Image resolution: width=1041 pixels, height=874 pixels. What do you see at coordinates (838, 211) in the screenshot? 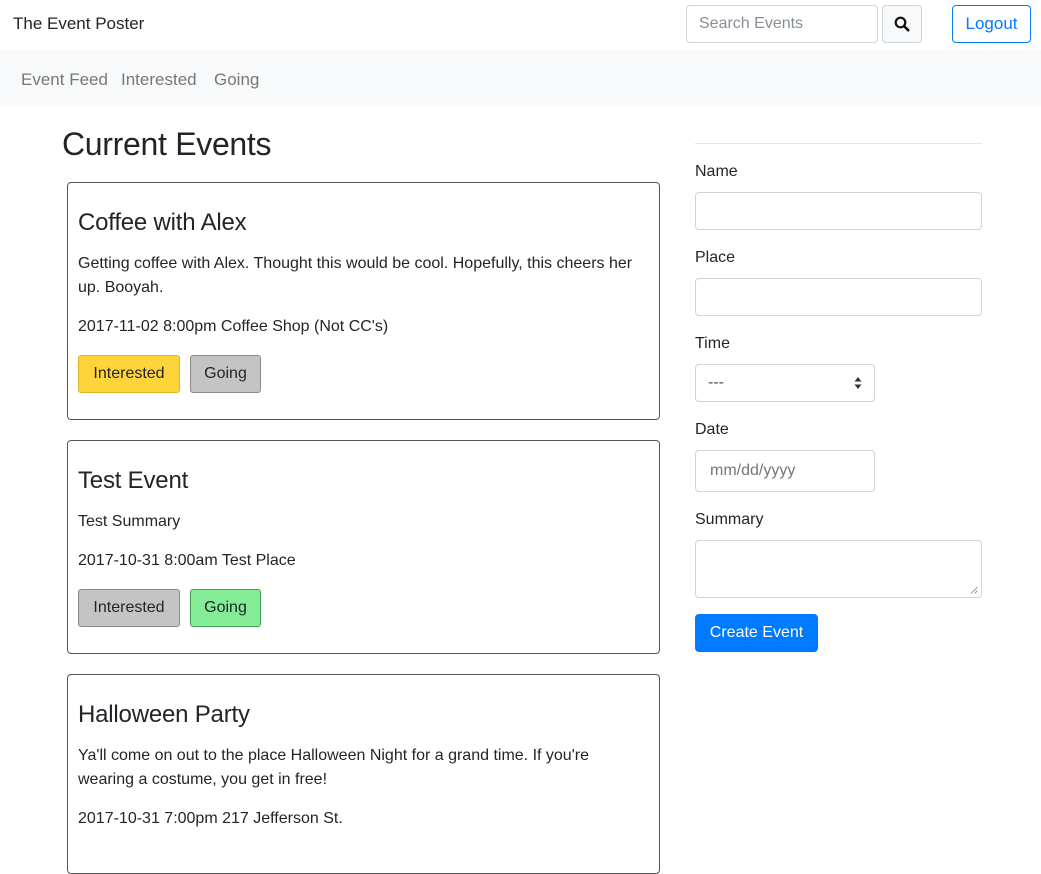
I see `name-input` at bounding box center [838, 211].